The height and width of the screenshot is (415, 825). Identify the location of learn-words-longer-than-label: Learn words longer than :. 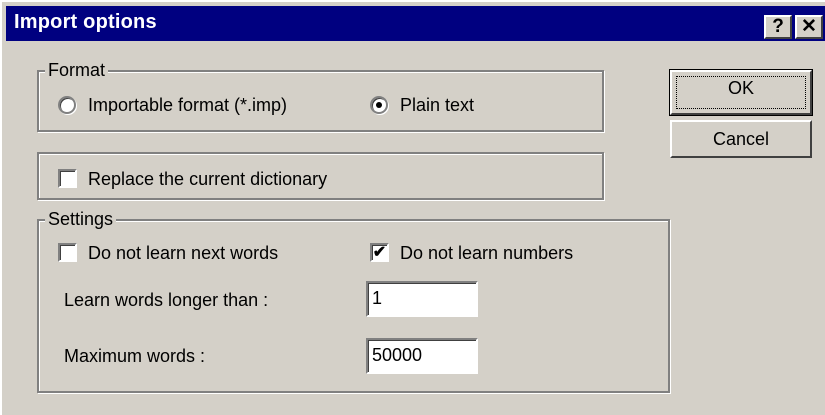
(166, 300).